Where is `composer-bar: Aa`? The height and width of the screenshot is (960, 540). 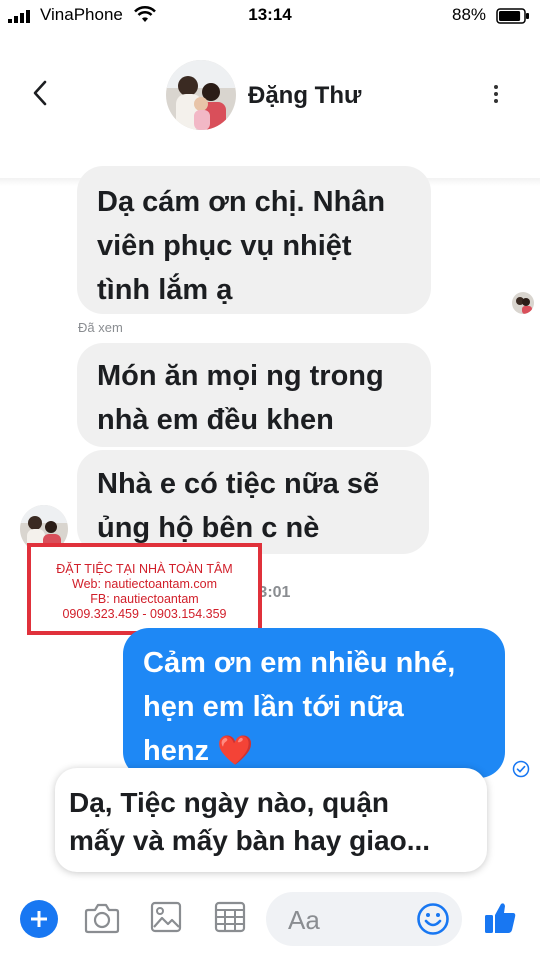
composer-bar: Aa is located at coordinates (270, 921).